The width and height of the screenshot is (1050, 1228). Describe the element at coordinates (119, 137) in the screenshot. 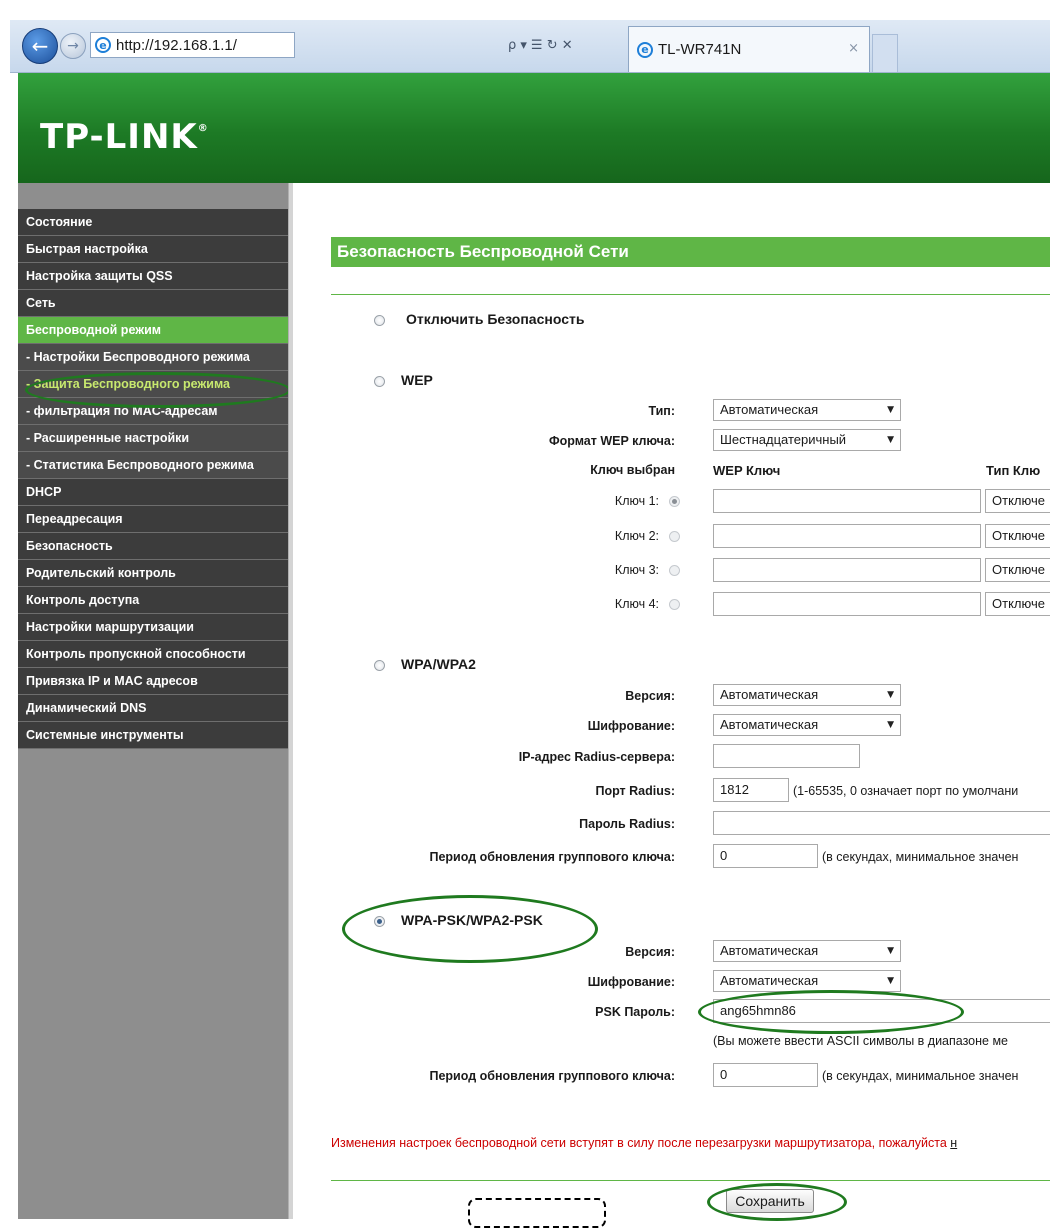

I see `logo-text: TP-LINK` at that location.